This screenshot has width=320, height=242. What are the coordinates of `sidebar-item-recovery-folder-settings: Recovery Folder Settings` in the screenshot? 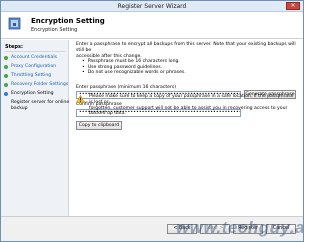 It's located at (36, 84).